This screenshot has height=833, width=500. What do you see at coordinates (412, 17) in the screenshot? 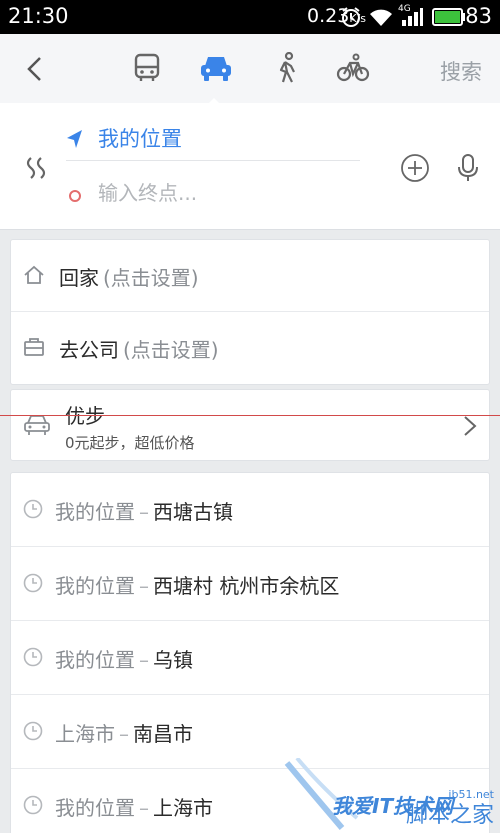
I see `signal-icon` at bounding box center [412, 17].